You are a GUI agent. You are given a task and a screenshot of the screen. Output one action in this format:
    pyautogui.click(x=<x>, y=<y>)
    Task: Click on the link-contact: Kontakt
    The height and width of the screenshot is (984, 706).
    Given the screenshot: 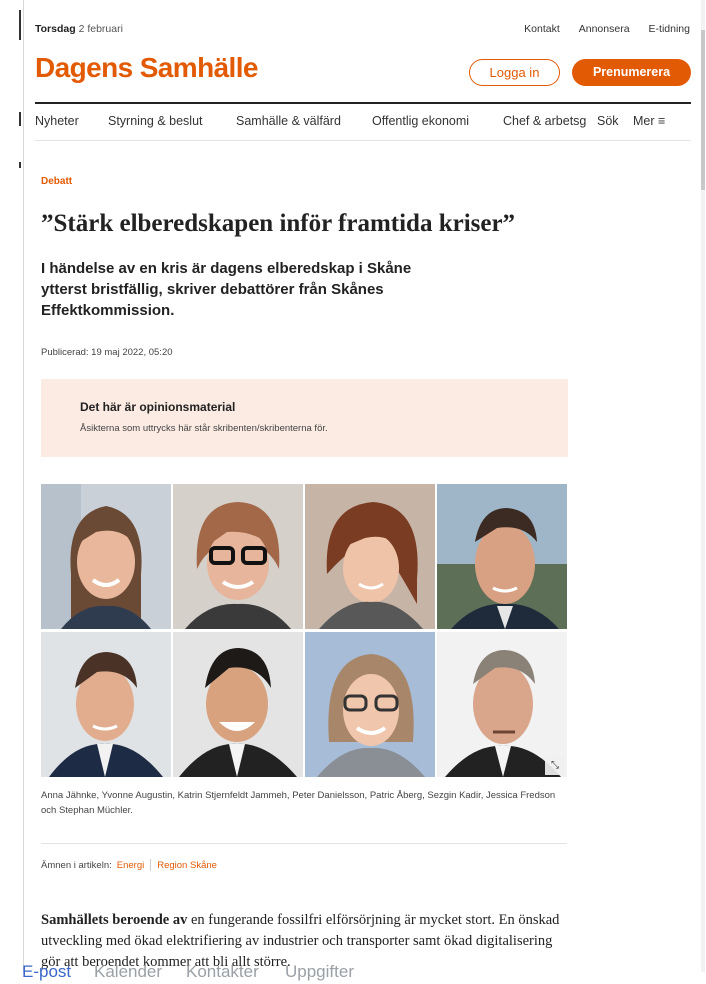 What is the action you would take?
    pyautogui.click(x=542, y=29)
    